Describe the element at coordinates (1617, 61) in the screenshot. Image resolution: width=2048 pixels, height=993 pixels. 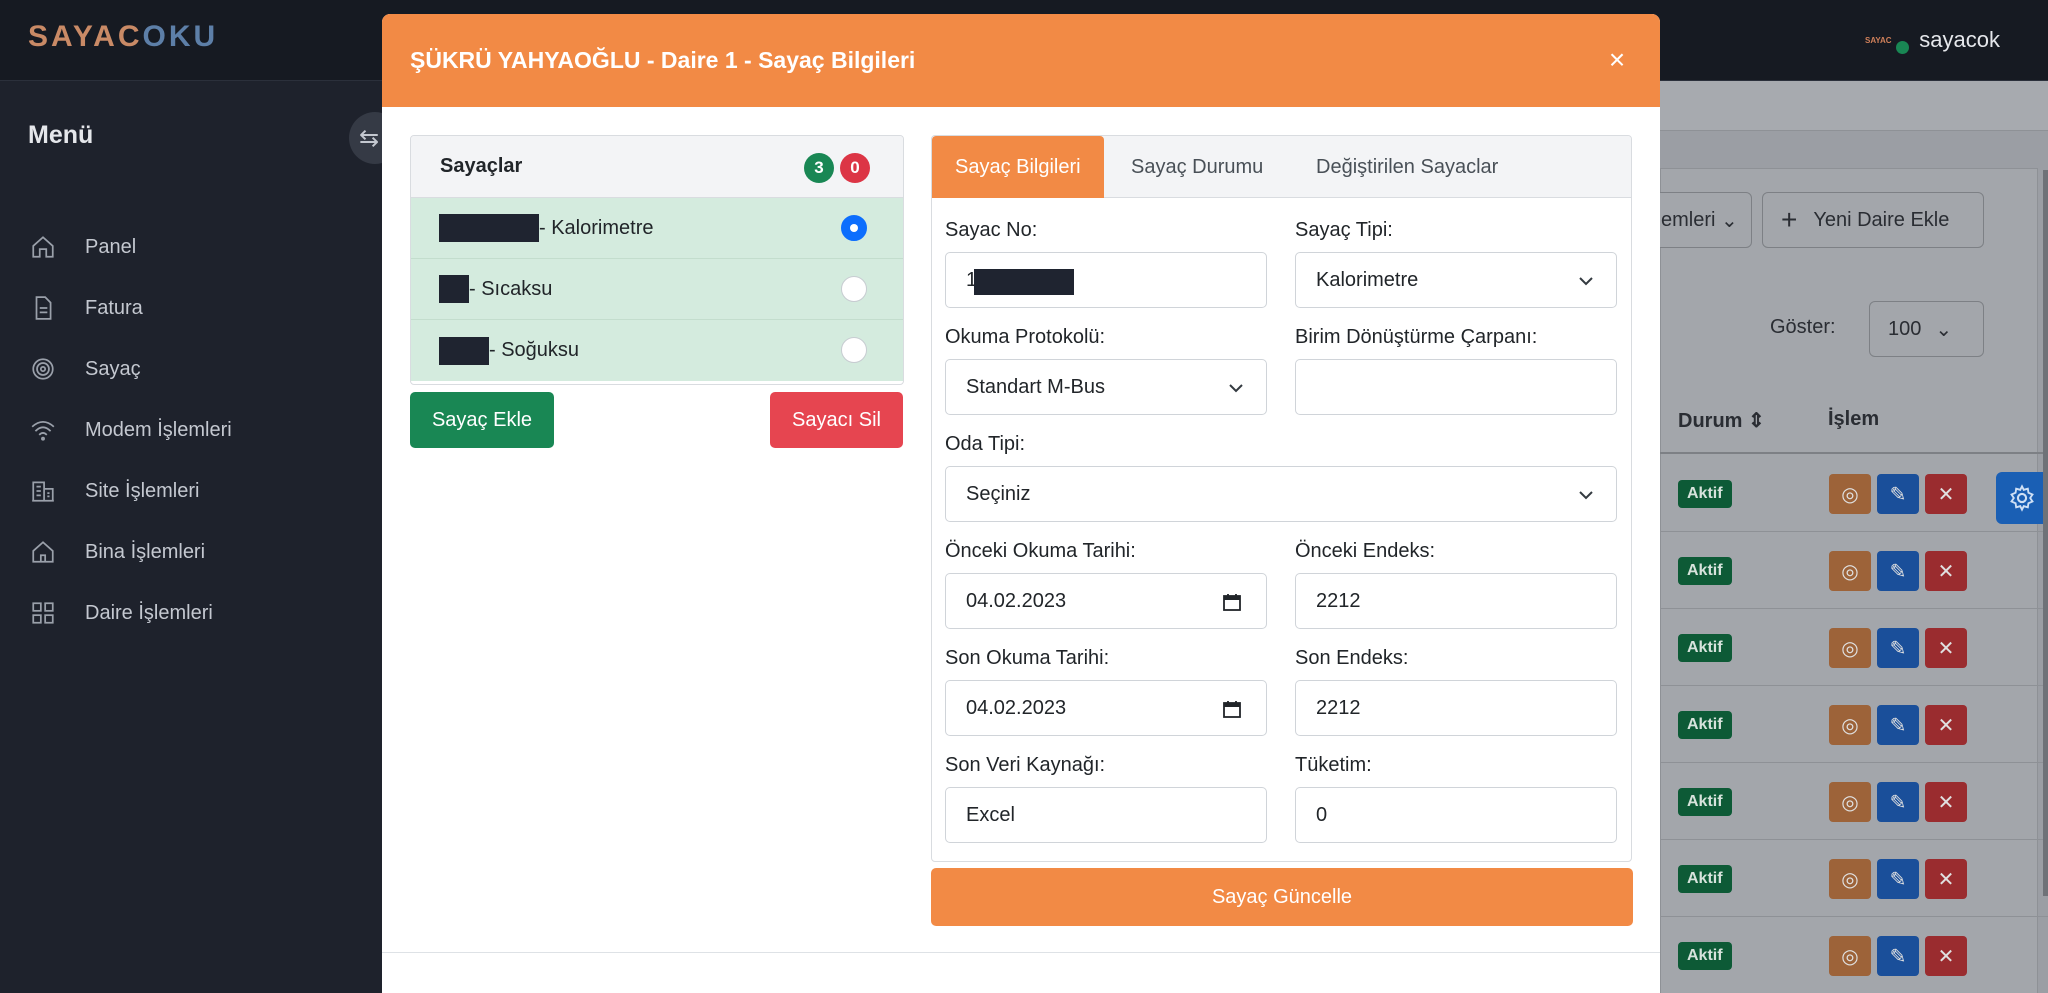
I see `close-icon: ×` at that location.